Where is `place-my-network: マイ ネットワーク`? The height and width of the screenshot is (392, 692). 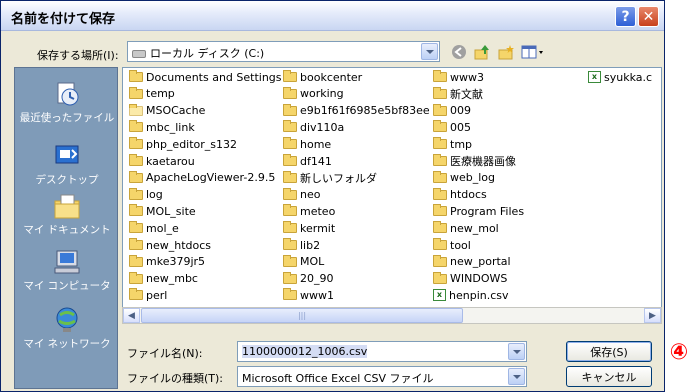
place-my-network: マイ ネットワーク is located at coordinates (67, 328).